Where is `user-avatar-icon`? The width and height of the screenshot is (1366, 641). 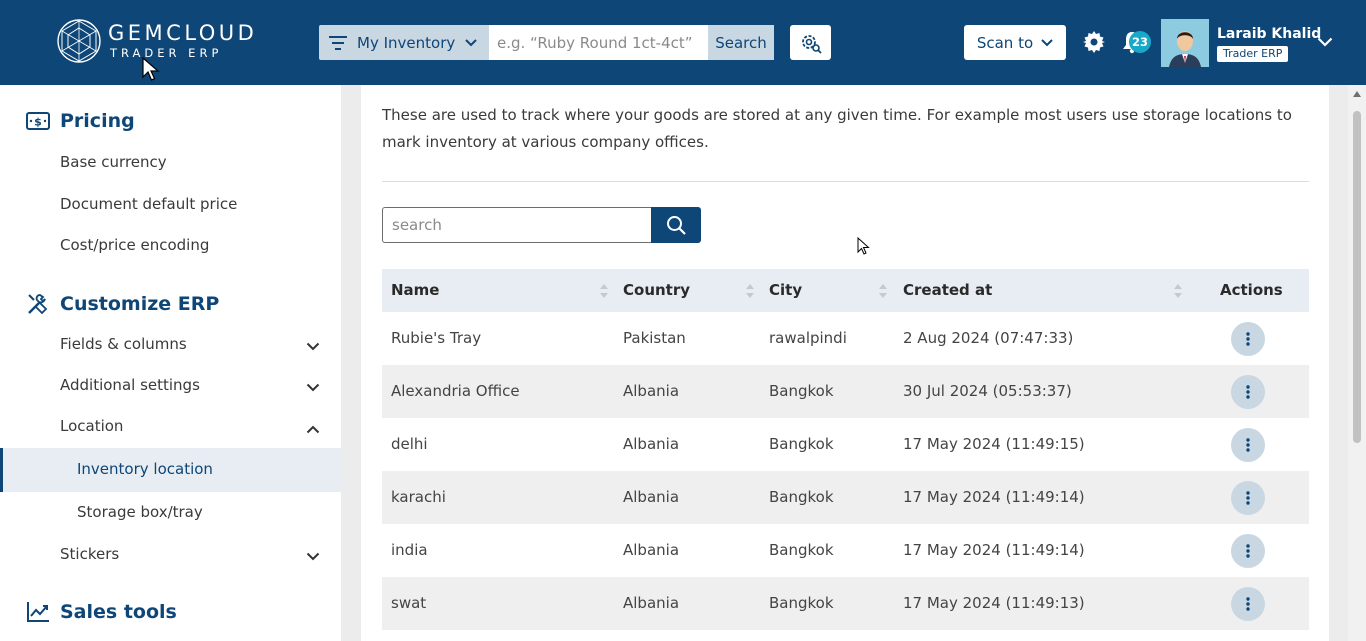
user-avatar-icon is located at coordinates (1185, 43).